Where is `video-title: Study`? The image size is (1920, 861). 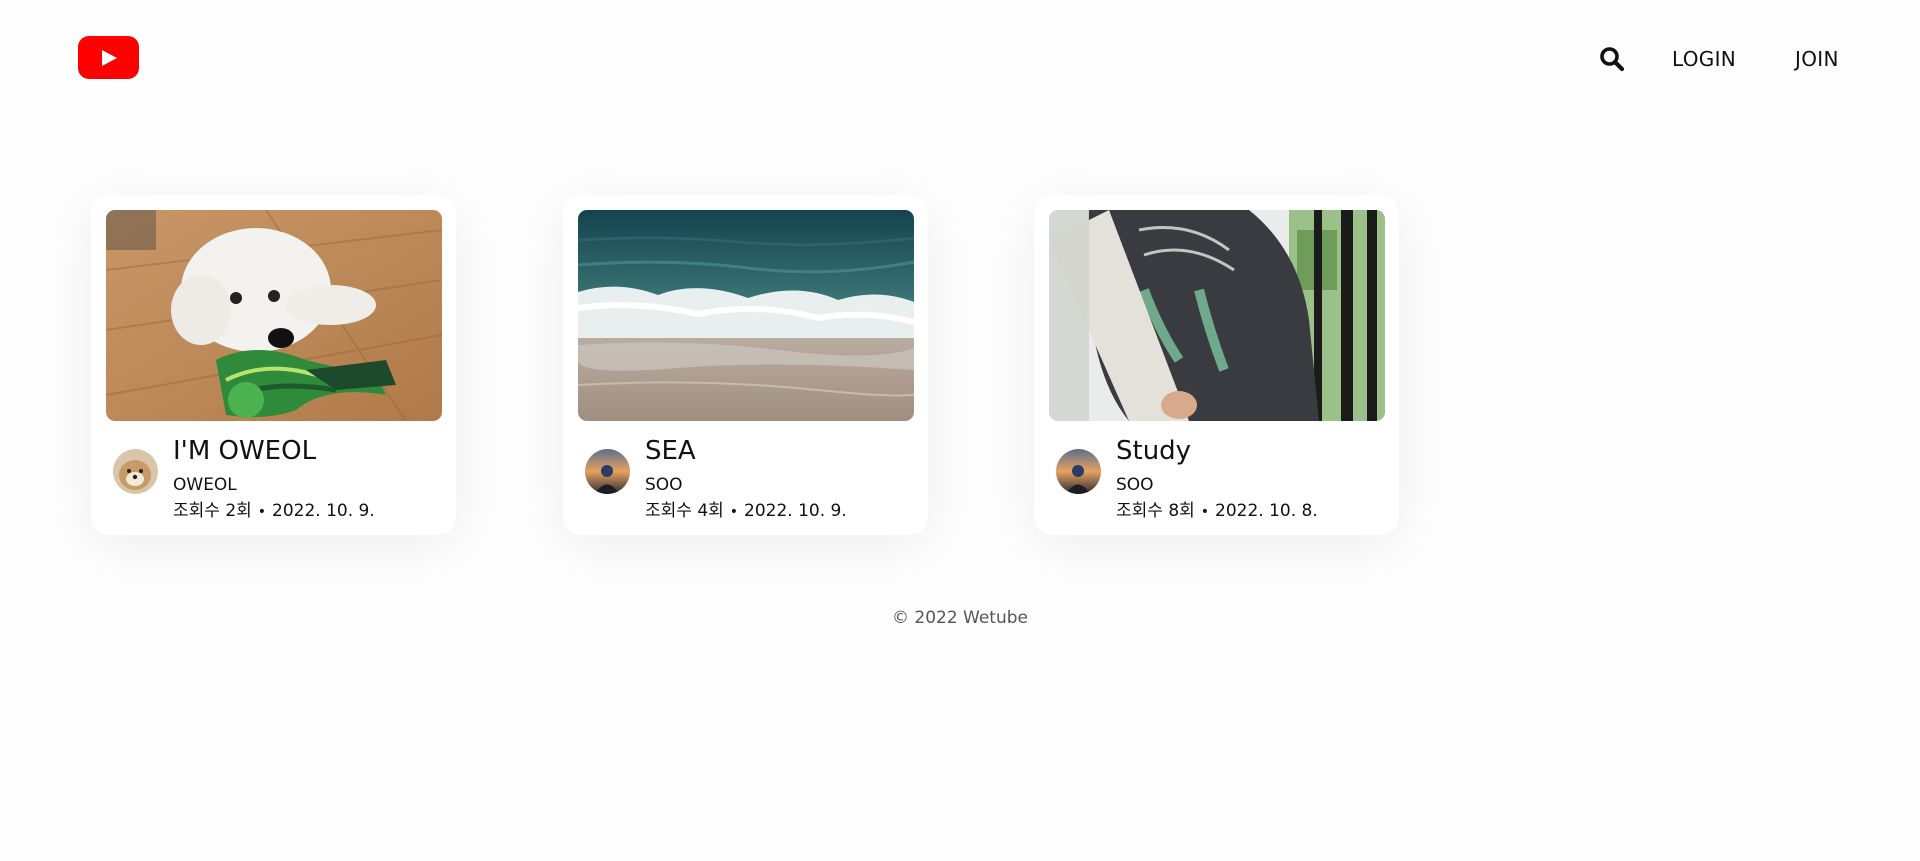
video-title: Study is located at coordinates (1153, 451).